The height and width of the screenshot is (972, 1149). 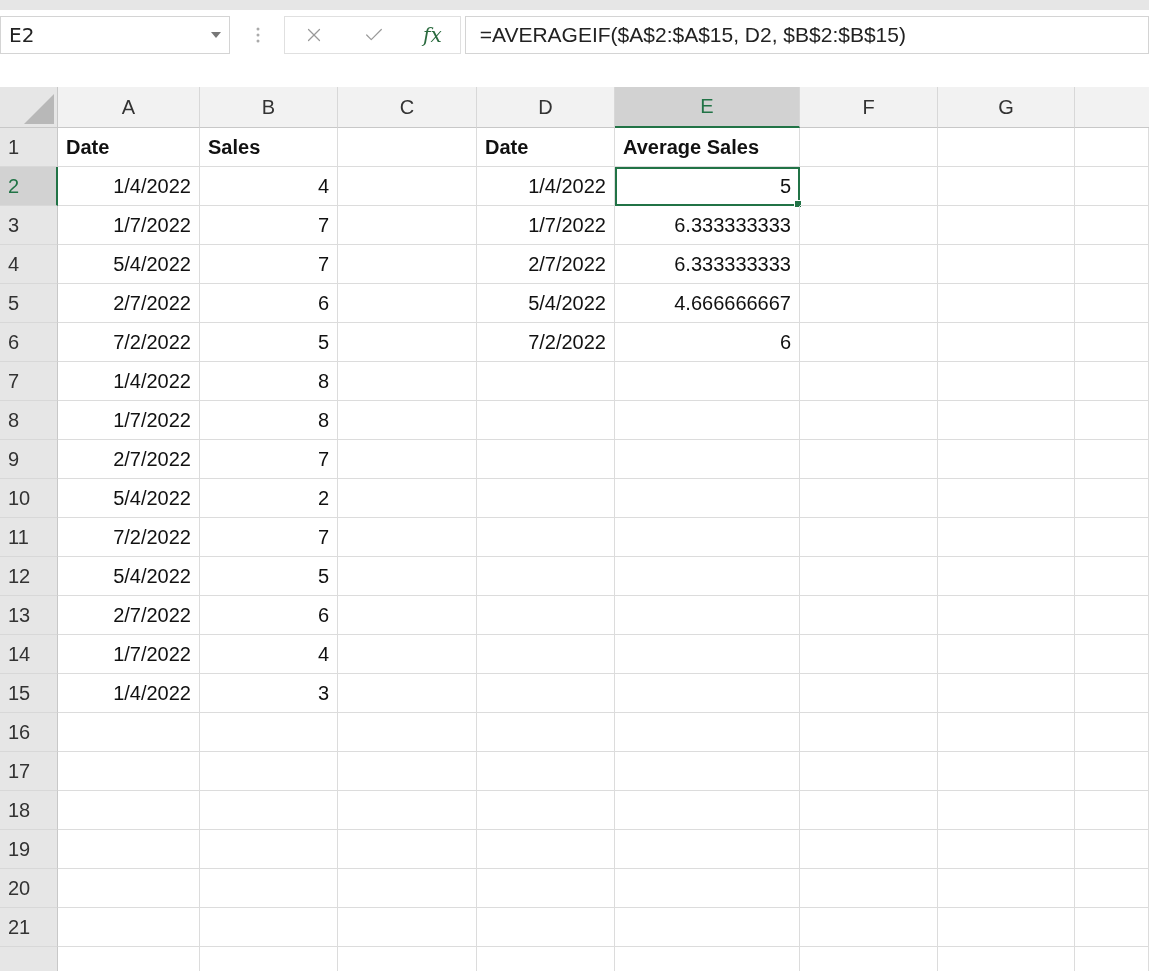 I want to click on row-header: 13, so click(x=29, y=615).